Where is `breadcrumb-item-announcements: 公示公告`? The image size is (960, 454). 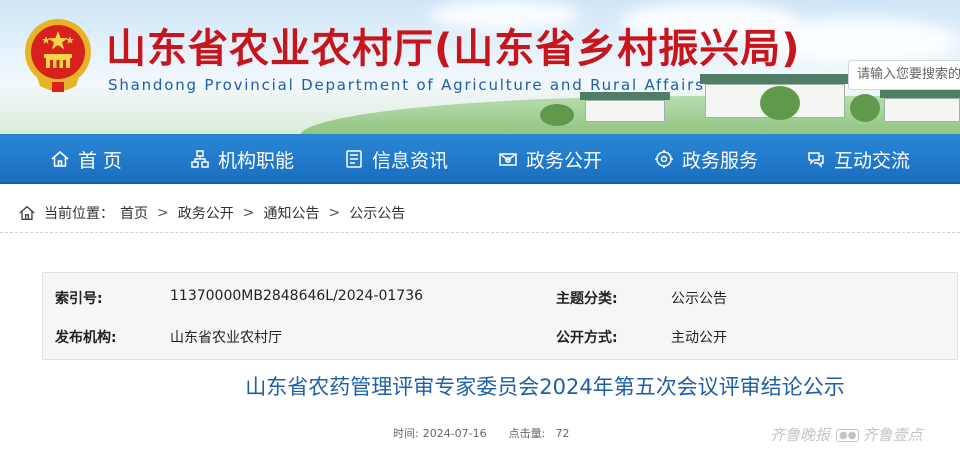
breadcrumb-item-announcements: 公示公告 is located at coordinates (377, 213).